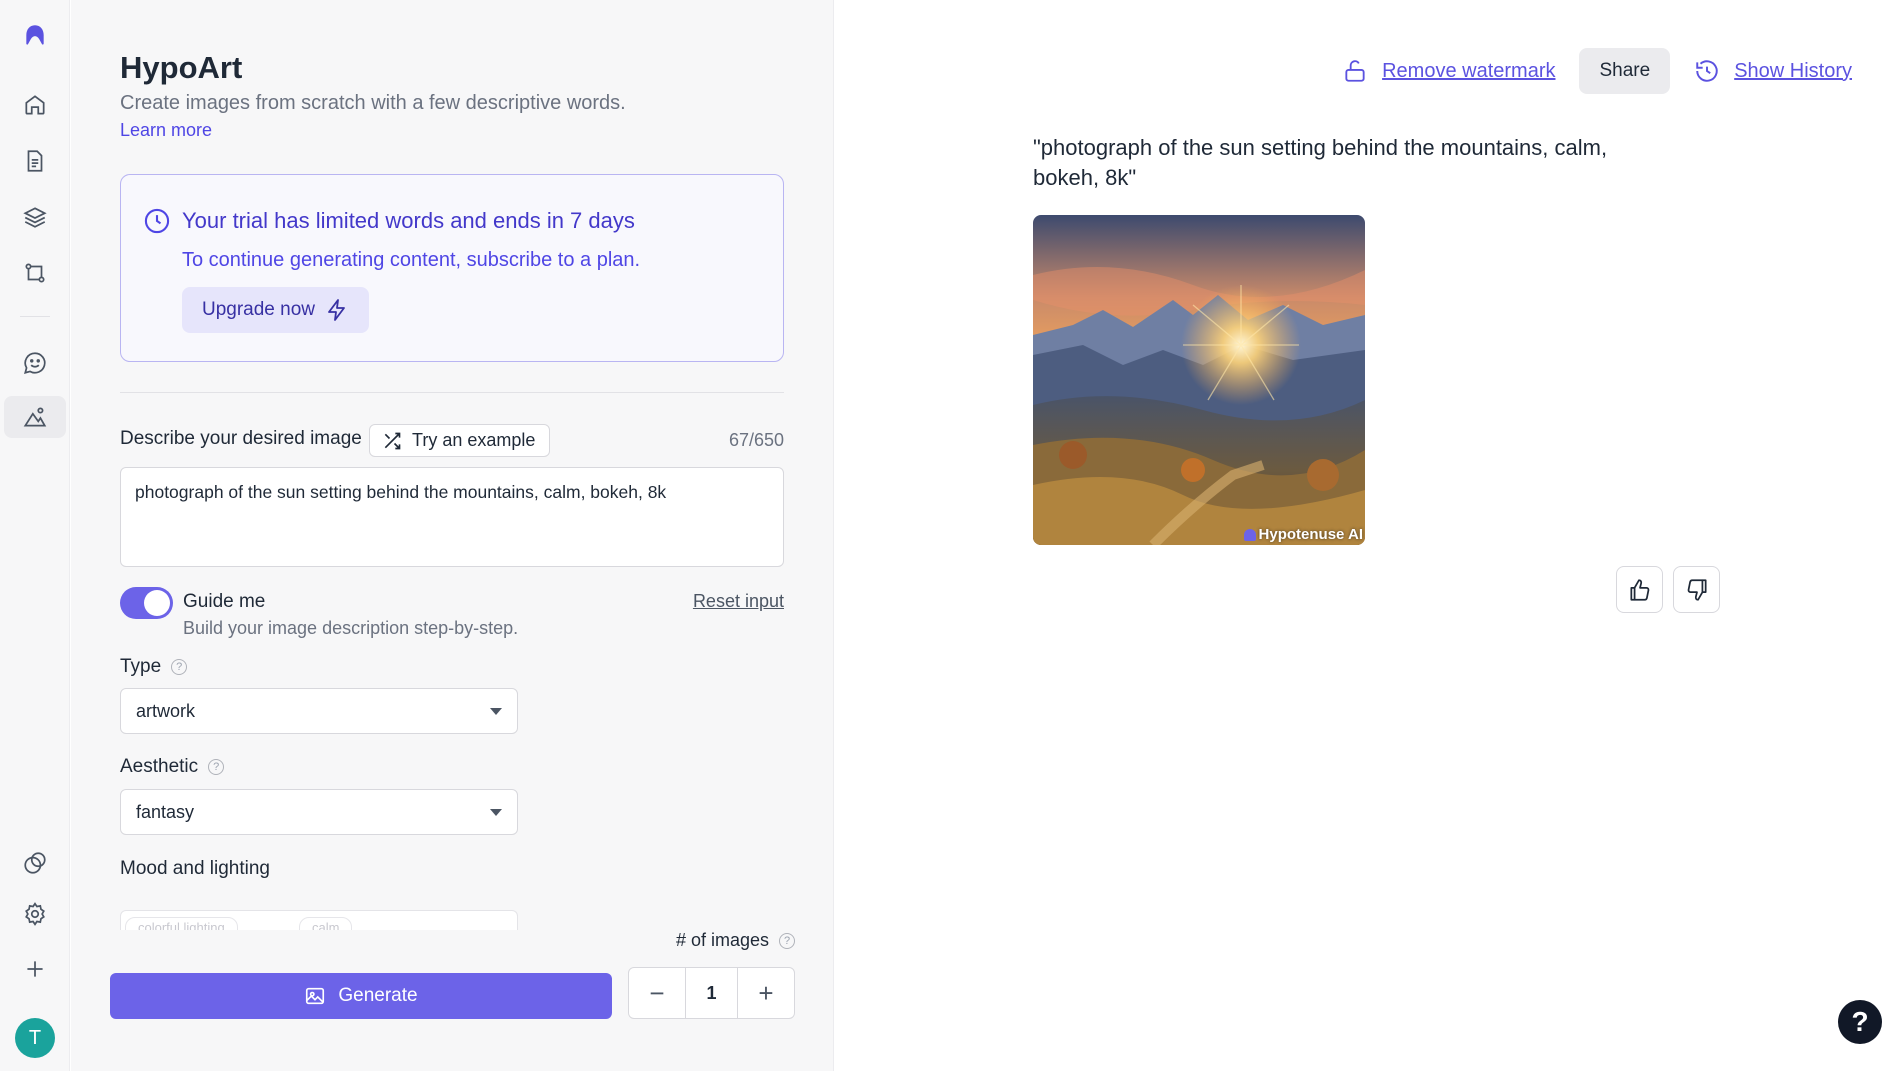 The width and height of the screenshot is (1897, 1071). I want to click on aesthetic-label: Aesthetic, so click(159, 766).